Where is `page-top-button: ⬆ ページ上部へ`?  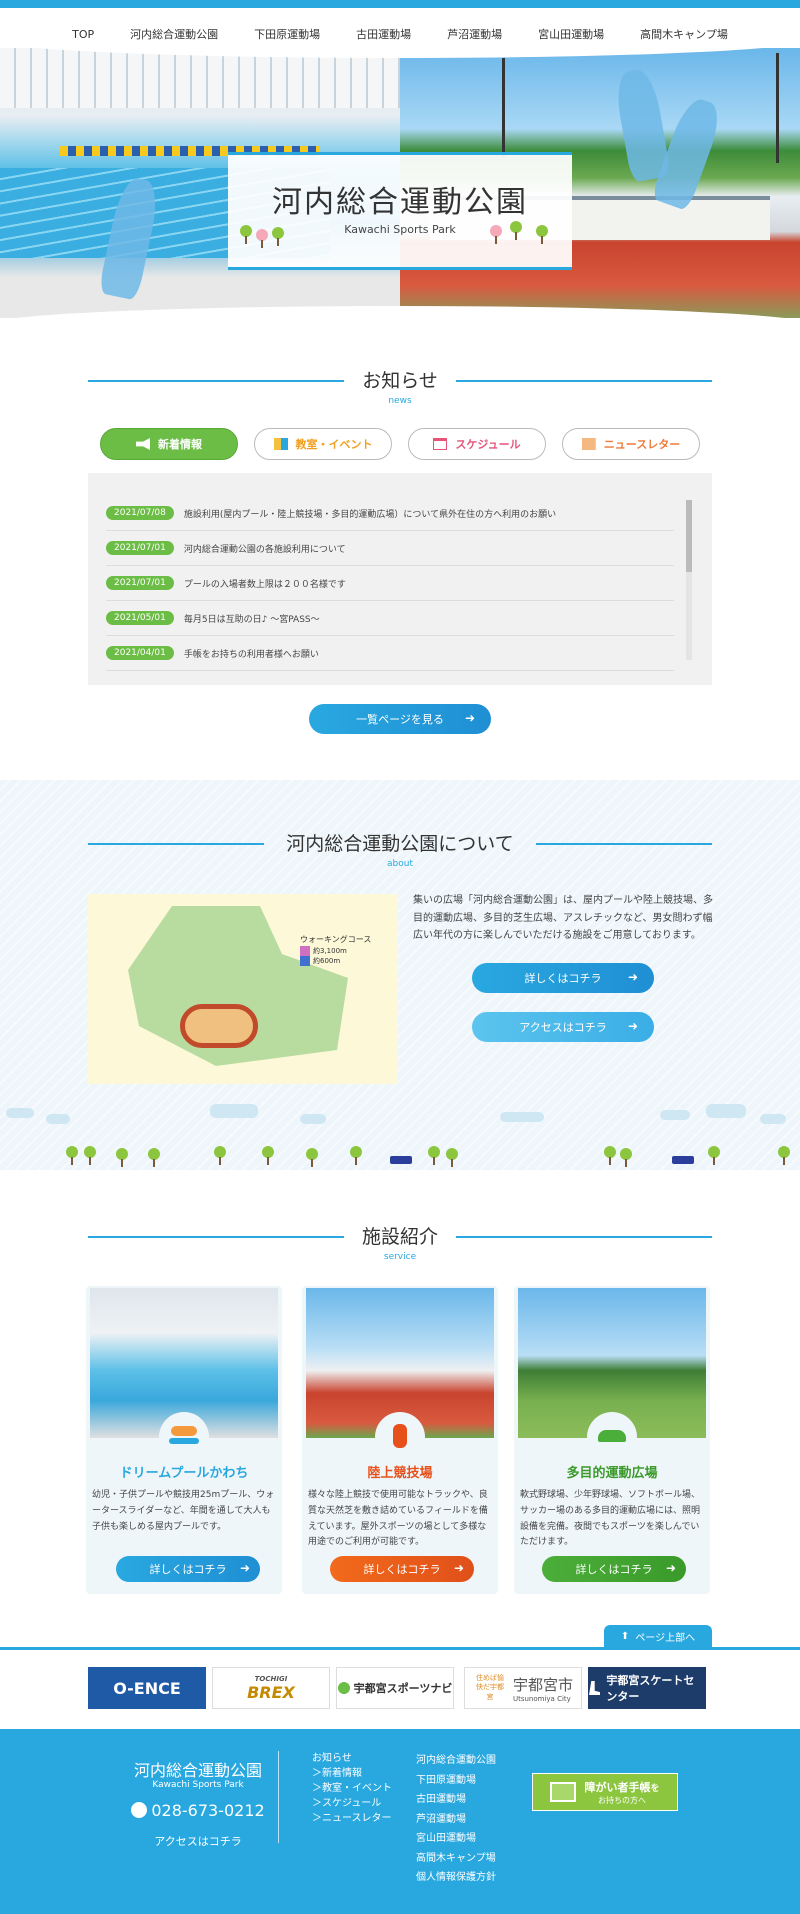 page-top-button: ⬆ ページ上部へ is located at coordinates (658, 1636).